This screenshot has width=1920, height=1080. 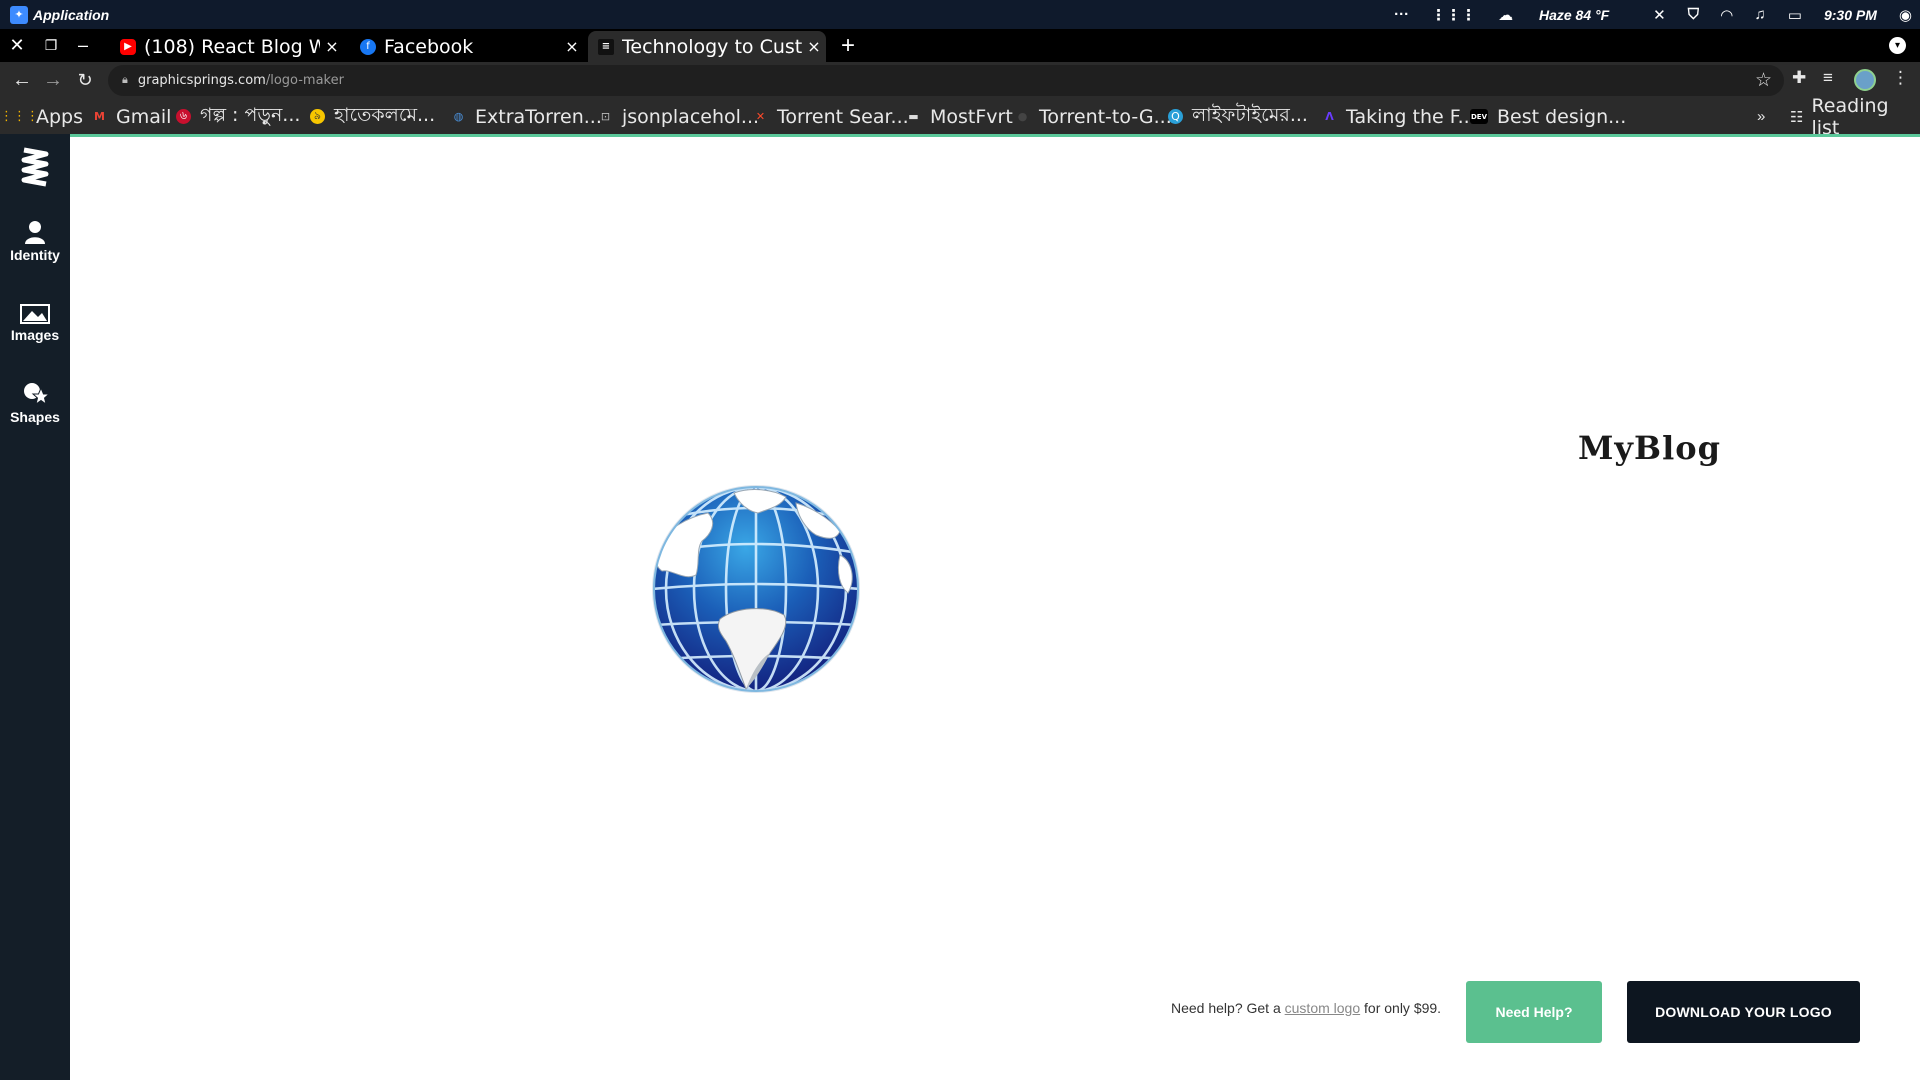 I want to click on x-icon: ✕, so click(x=760, y=116).